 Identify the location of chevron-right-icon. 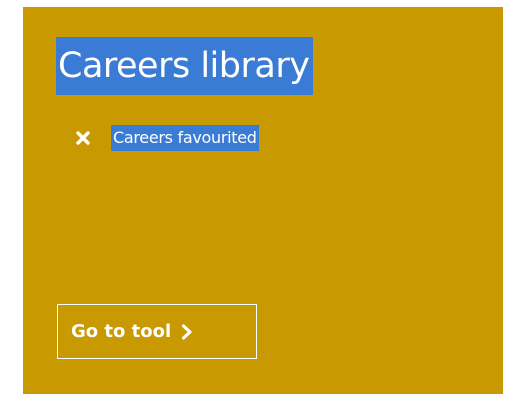
(187, 331).